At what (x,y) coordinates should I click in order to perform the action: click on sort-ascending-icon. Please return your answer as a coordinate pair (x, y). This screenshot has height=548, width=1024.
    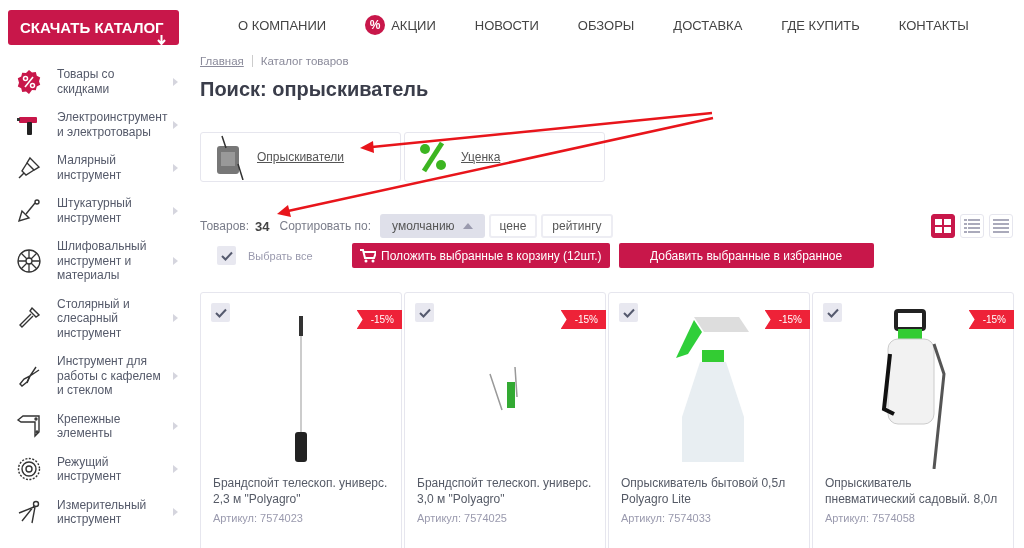
    Looking at the image, I should click on (467, 226).